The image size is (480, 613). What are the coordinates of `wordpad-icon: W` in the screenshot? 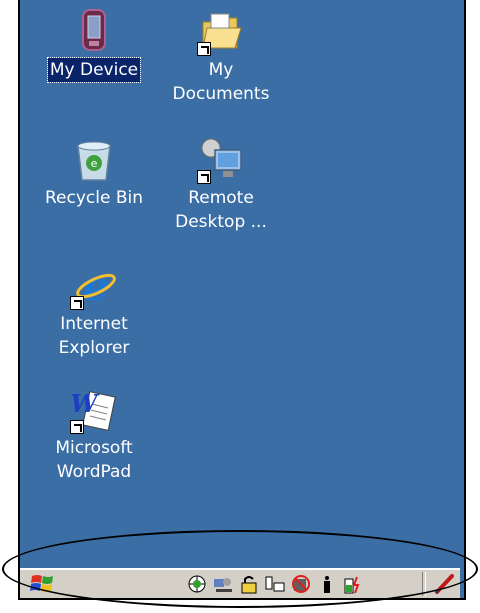 It's located at (94, 410).